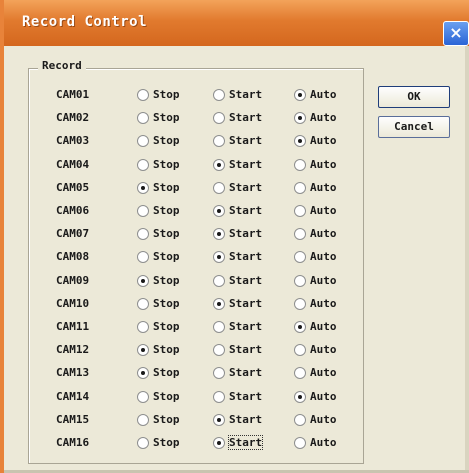 Image resolution: width=469 pixels, height=473 pixels. I want to click on ok-button: OK, so click(414, 97).